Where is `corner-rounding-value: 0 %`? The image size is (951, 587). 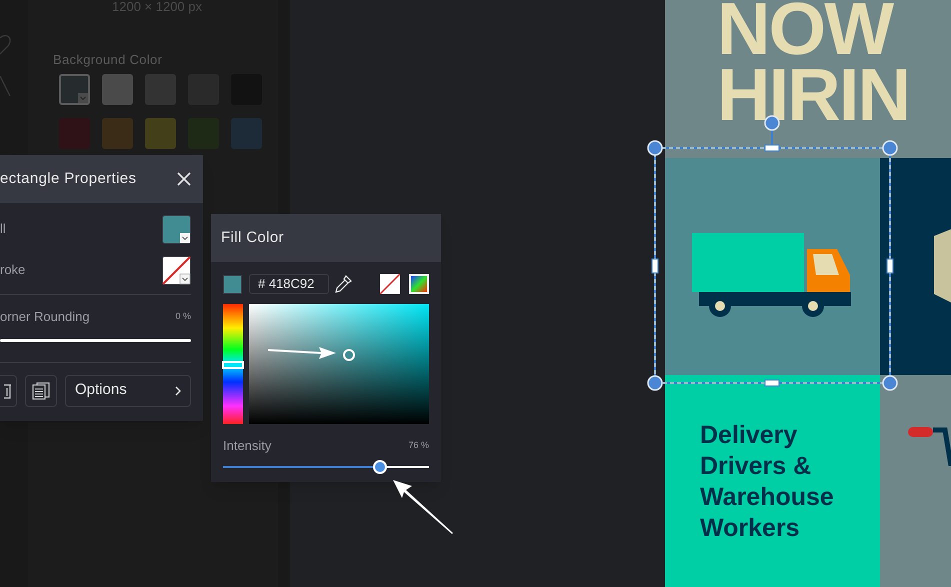 corner-rounding-value: 0 % is located at coordinates (183, 316).